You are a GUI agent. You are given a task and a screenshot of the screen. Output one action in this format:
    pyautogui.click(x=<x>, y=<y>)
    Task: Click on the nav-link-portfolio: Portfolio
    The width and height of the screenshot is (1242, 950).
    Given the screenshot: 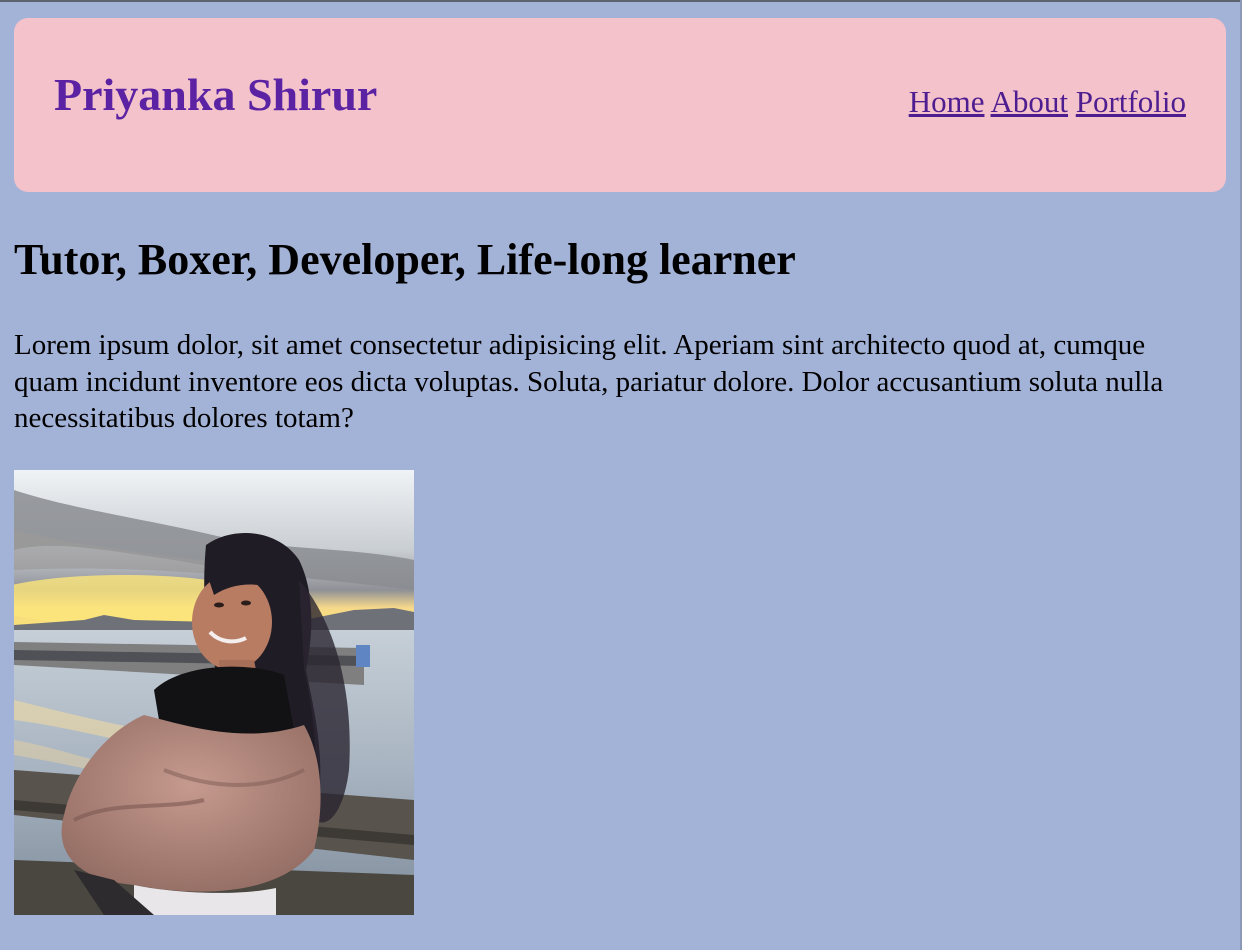 What is the action you would take?
    pyautogui.click(x=1131, y=101)
    